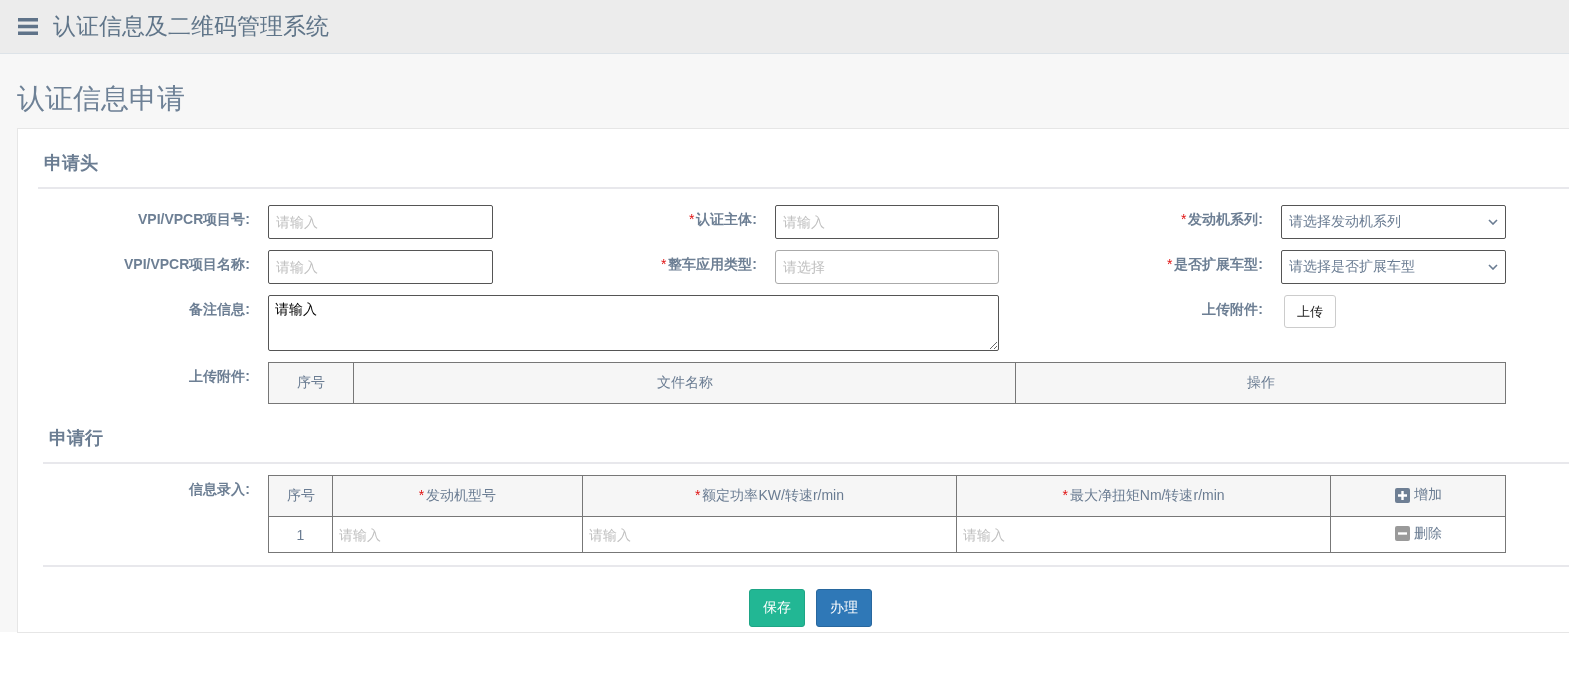 The image size is (1569, 681). I want to click on field-label: 备注信息:, so click(219, 309).